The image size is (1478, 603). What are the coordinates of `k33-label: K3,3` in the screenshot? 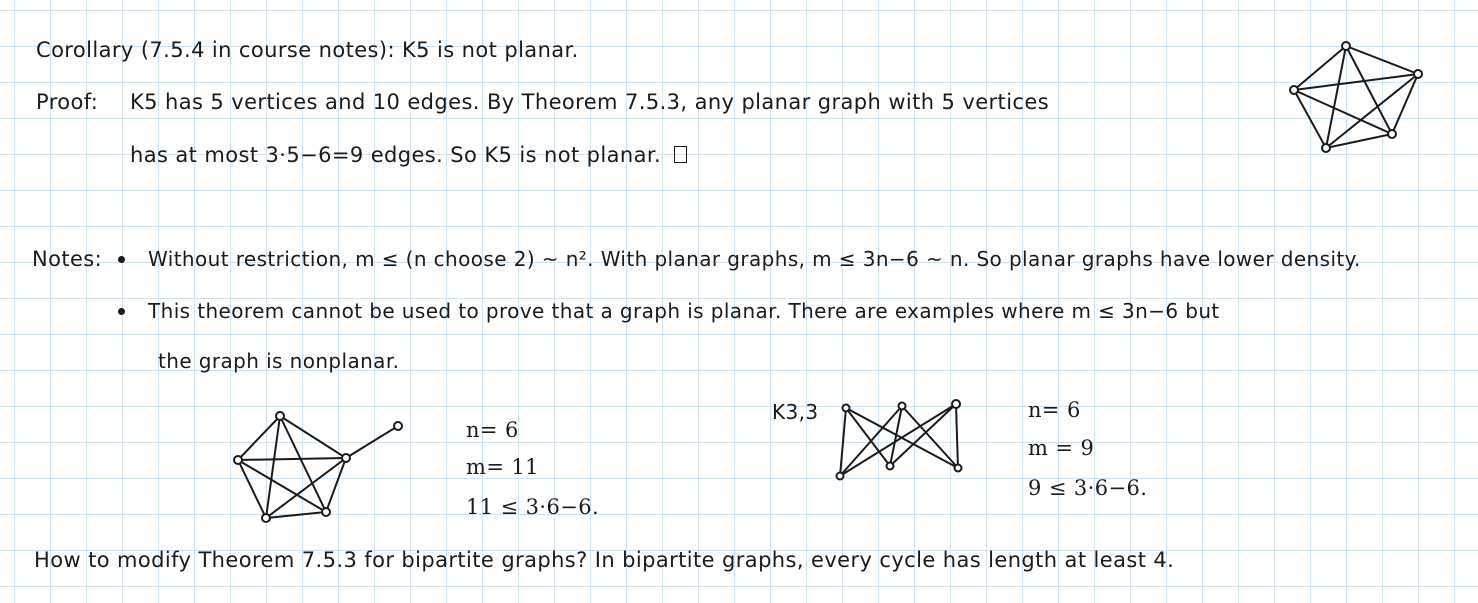 It's located at (795, 412).